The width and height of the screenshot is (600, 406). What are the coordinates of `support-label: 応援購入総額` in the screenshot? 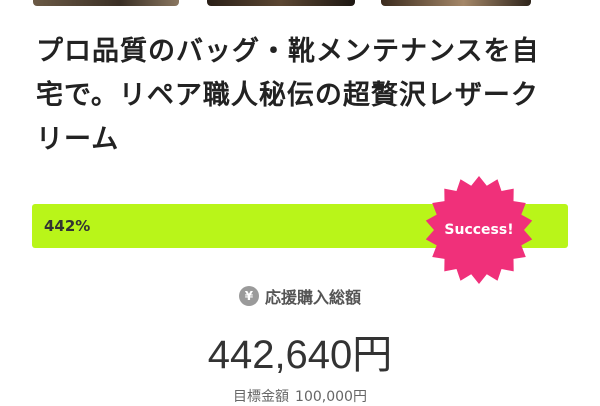 It's located at (312, 297).